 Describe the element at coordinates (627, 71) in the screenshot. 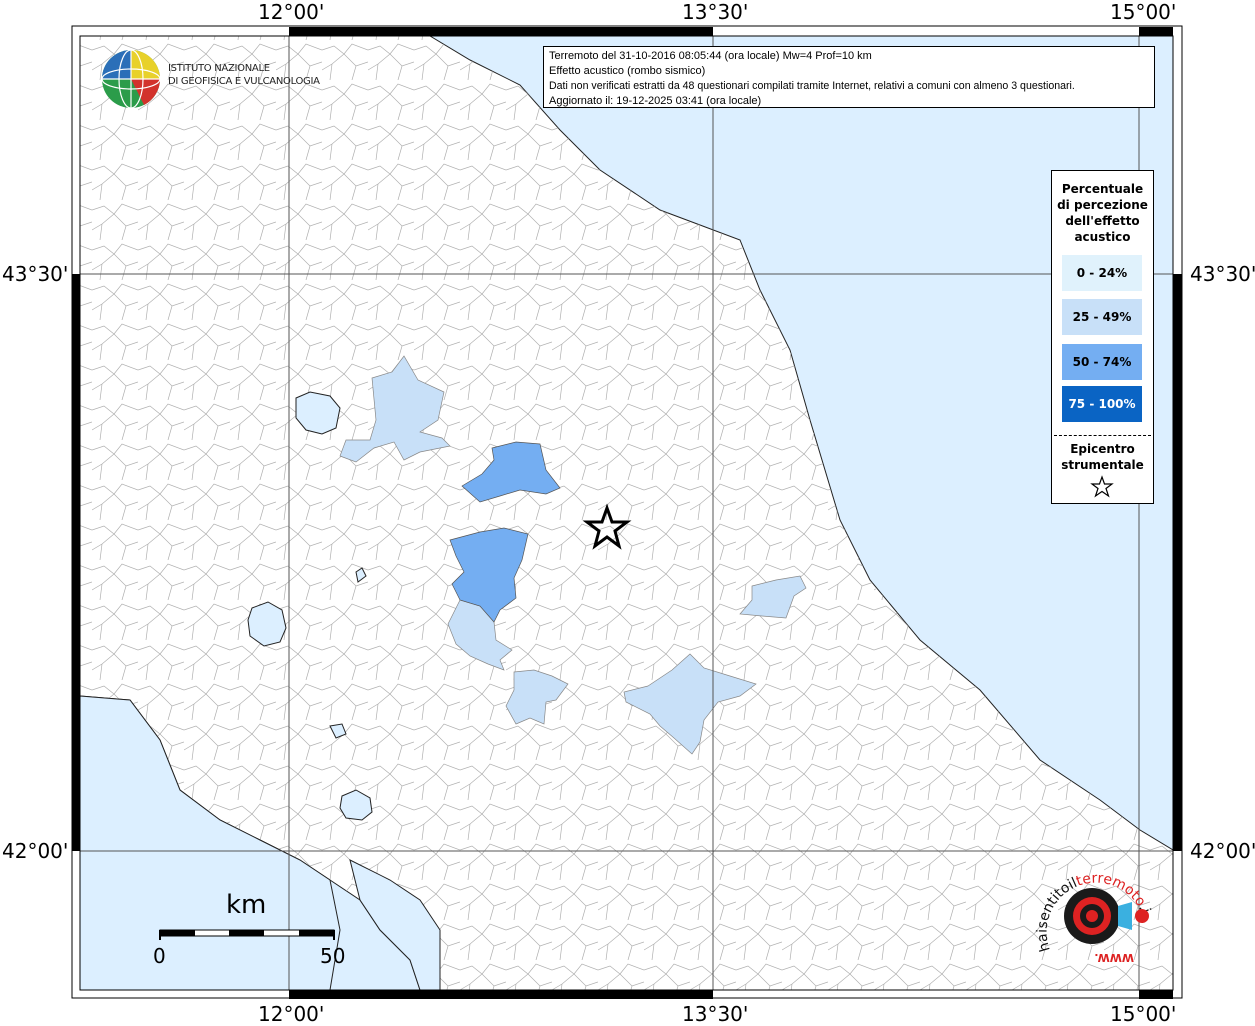

I see `event-info-line2: Effetto acustico (rombo sismico)` at that location.